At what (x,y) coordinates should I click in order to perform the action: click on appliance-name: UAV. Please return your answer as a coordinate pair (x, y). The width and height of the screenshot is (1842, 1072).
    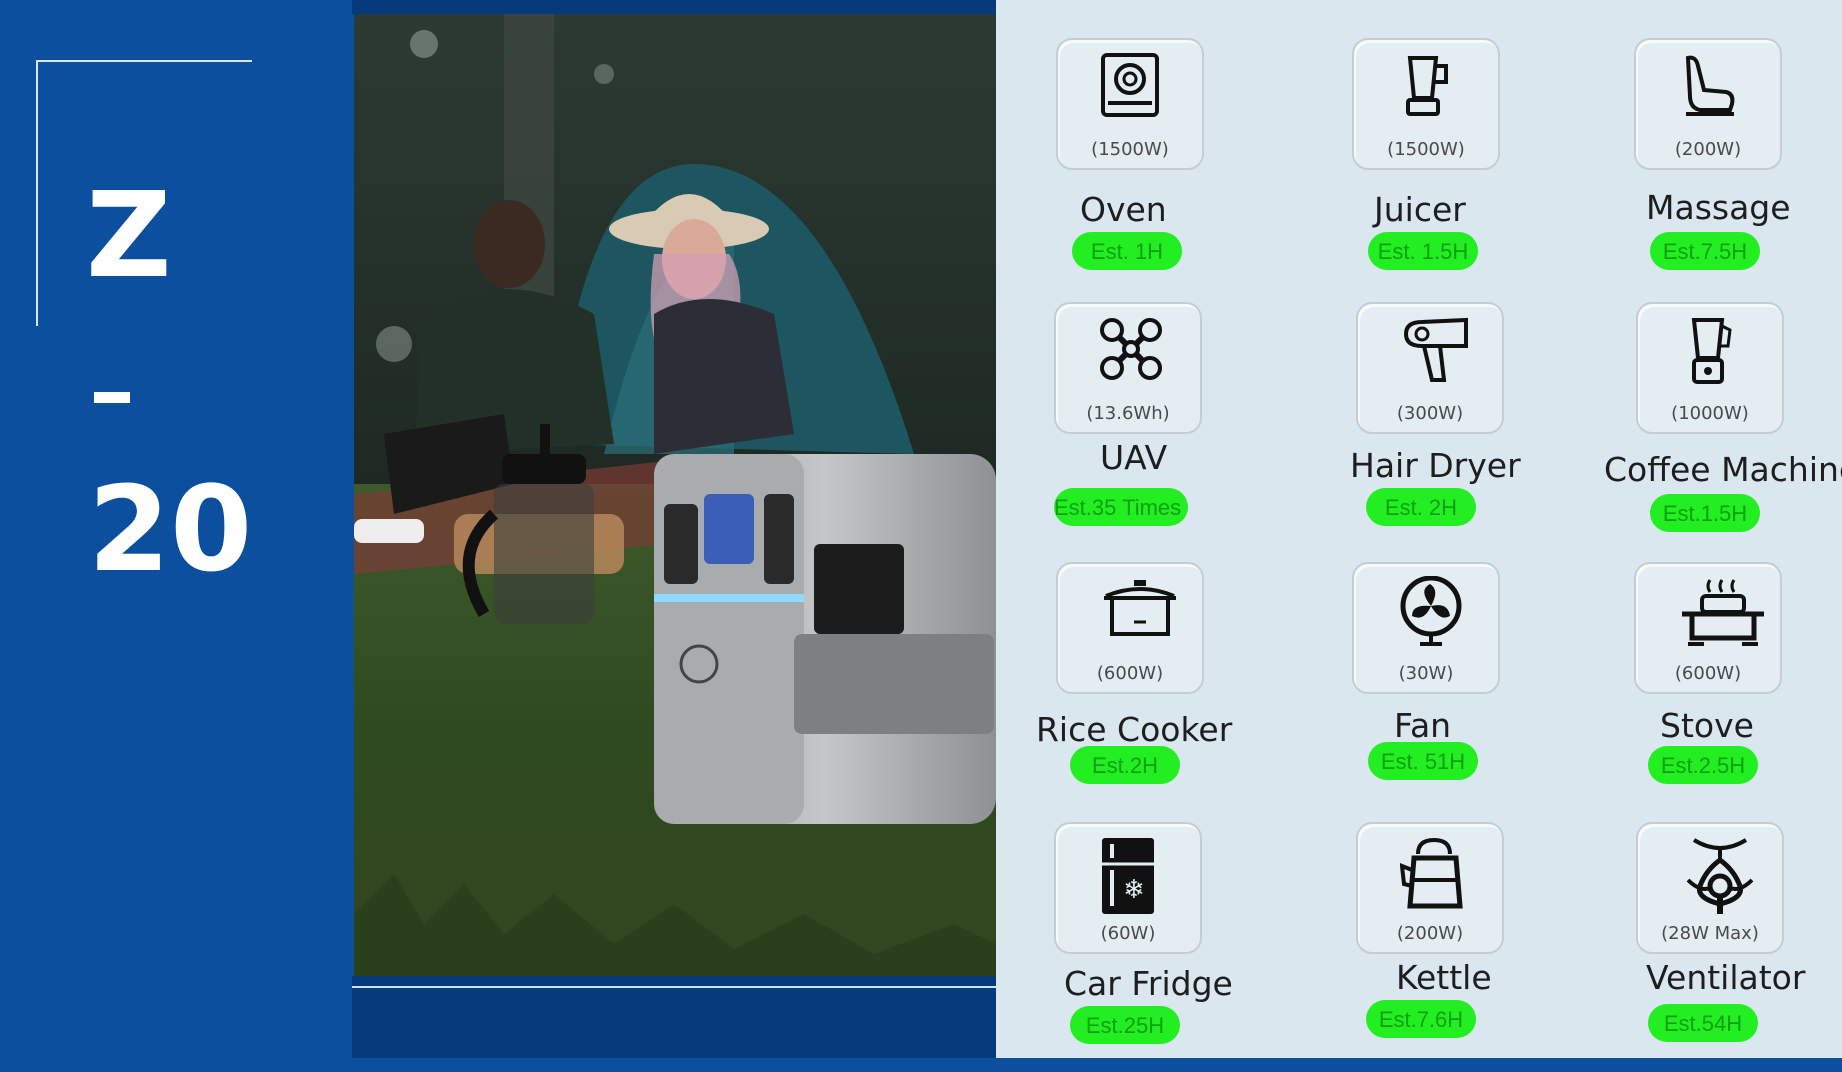
    Looking at the image, I should click on (1134, 457).